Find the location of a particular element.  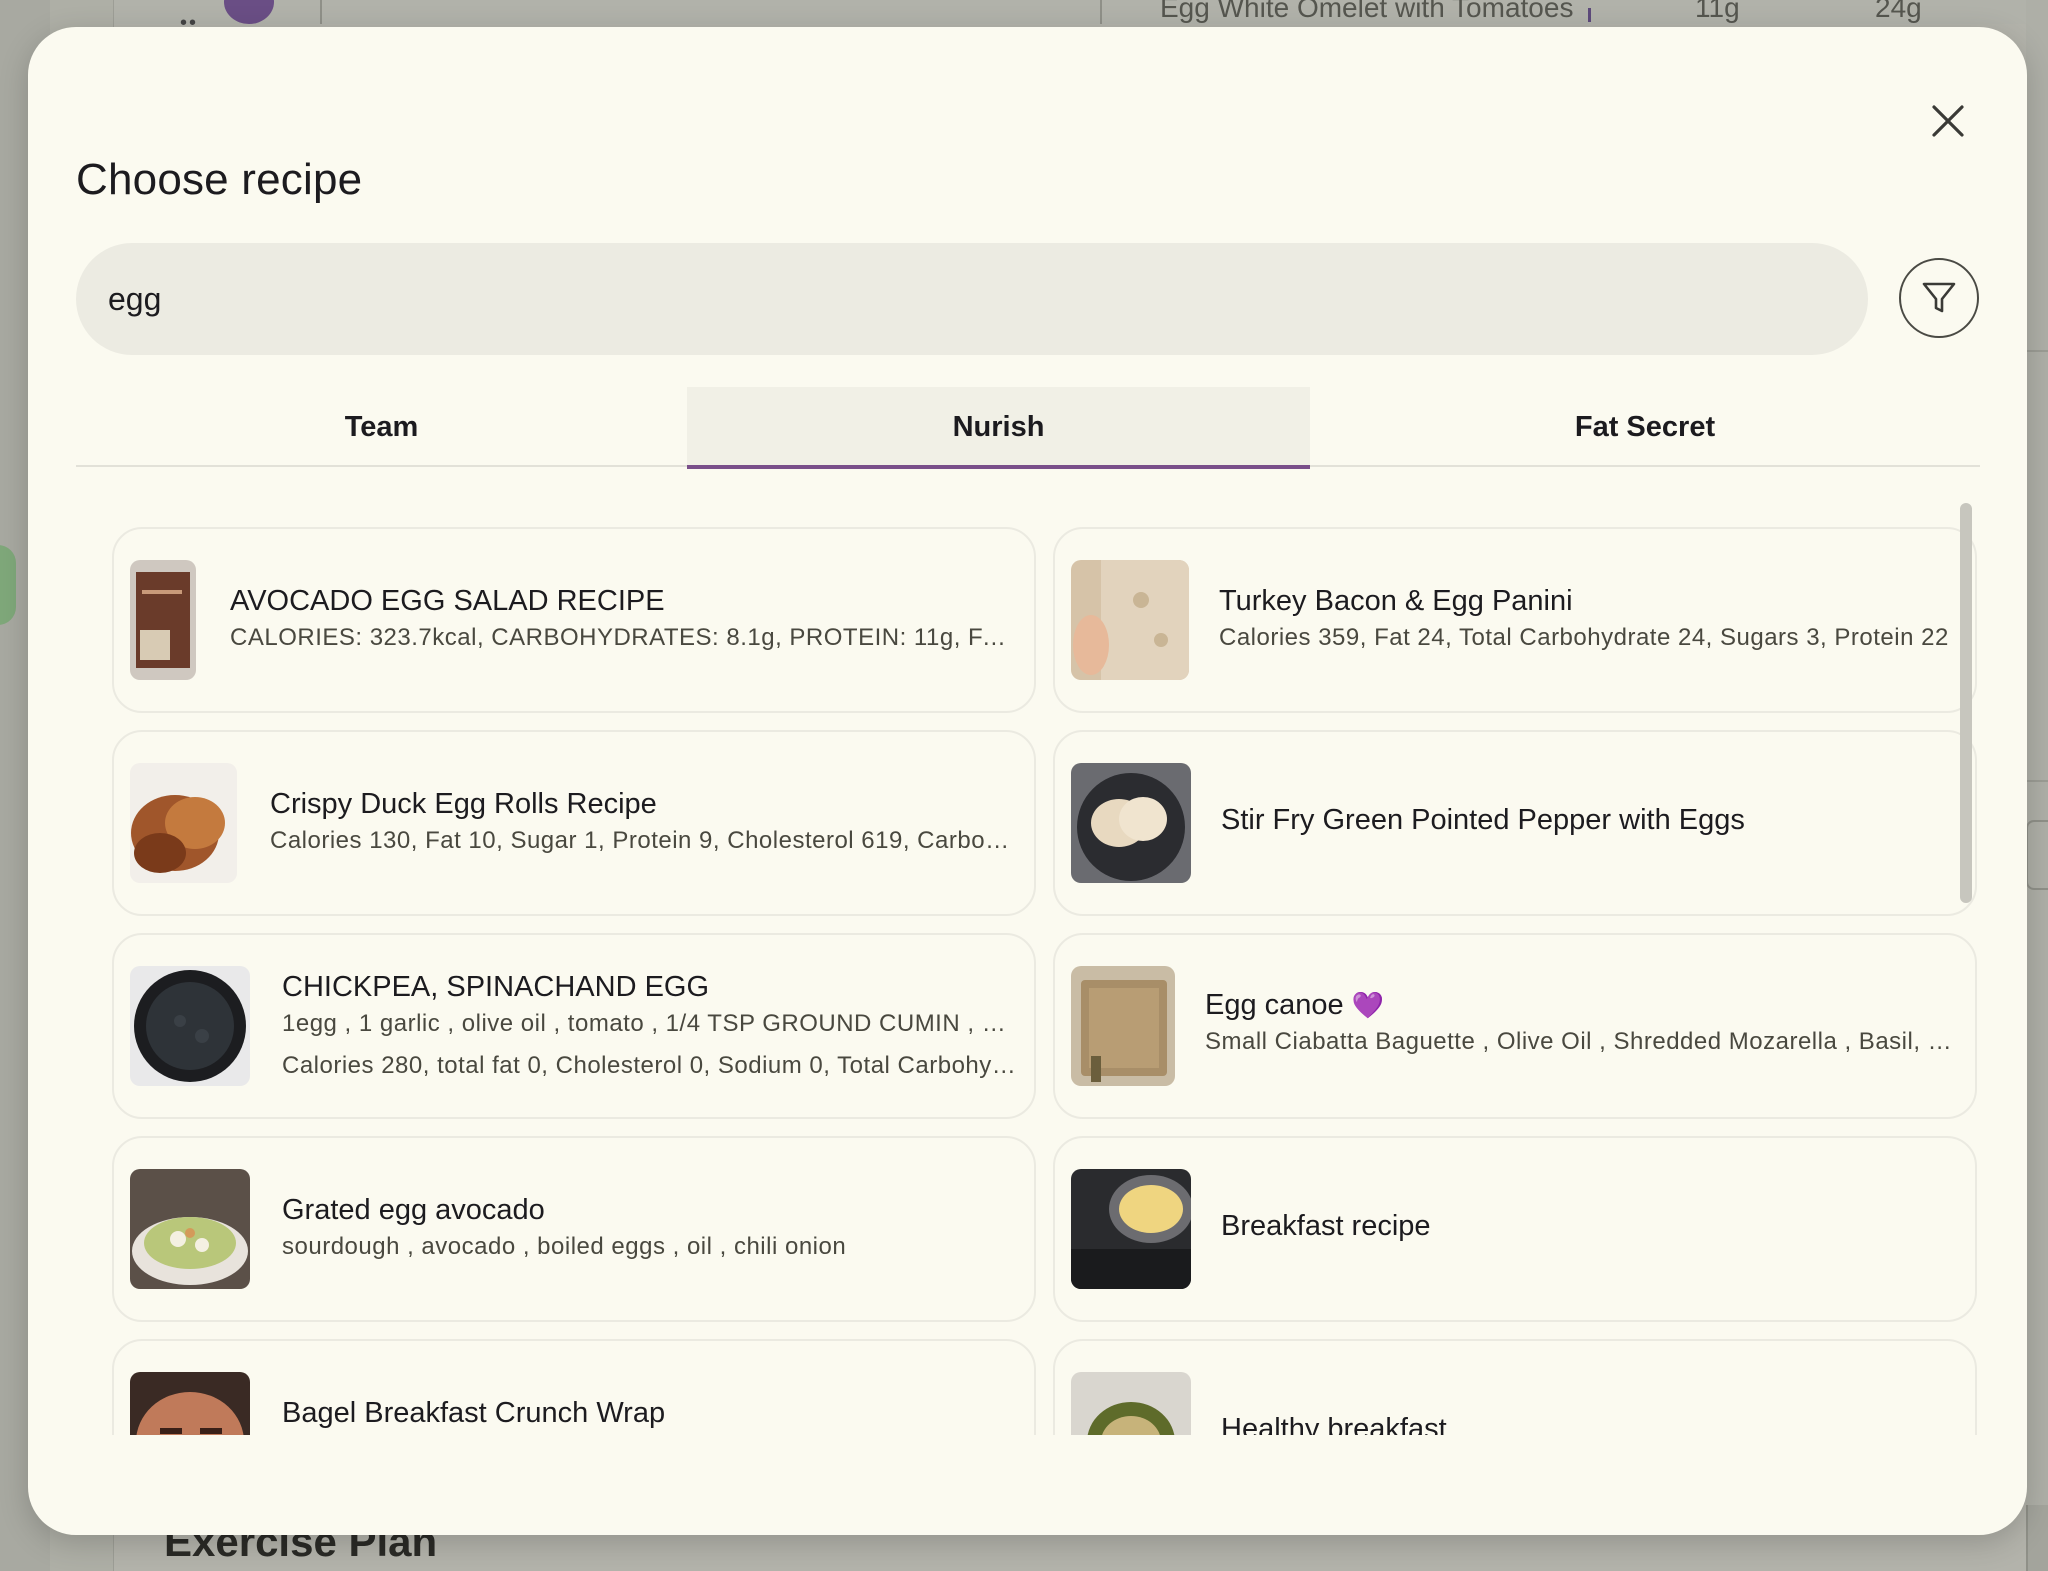

recipe-card: Stir Fry Green Pointed Pepper with Eggs is located at coordinates (1515, 823).